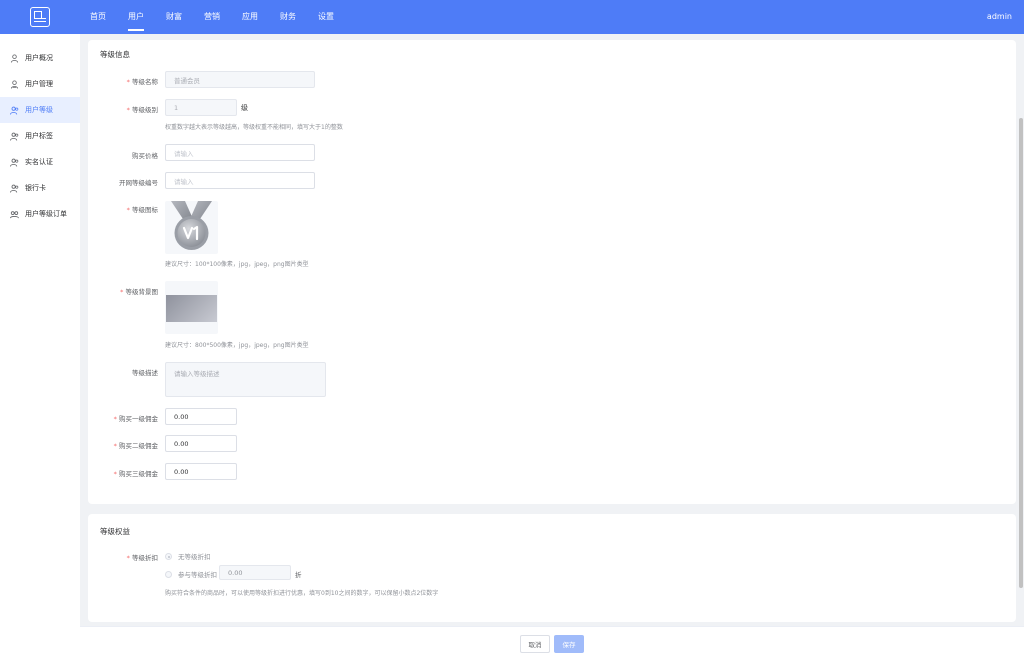 This screenshot has height=660, width=1024. Describe the element at coordinates (14, 188) in the screenshot. I see `users-bankcard-icon` at that location.